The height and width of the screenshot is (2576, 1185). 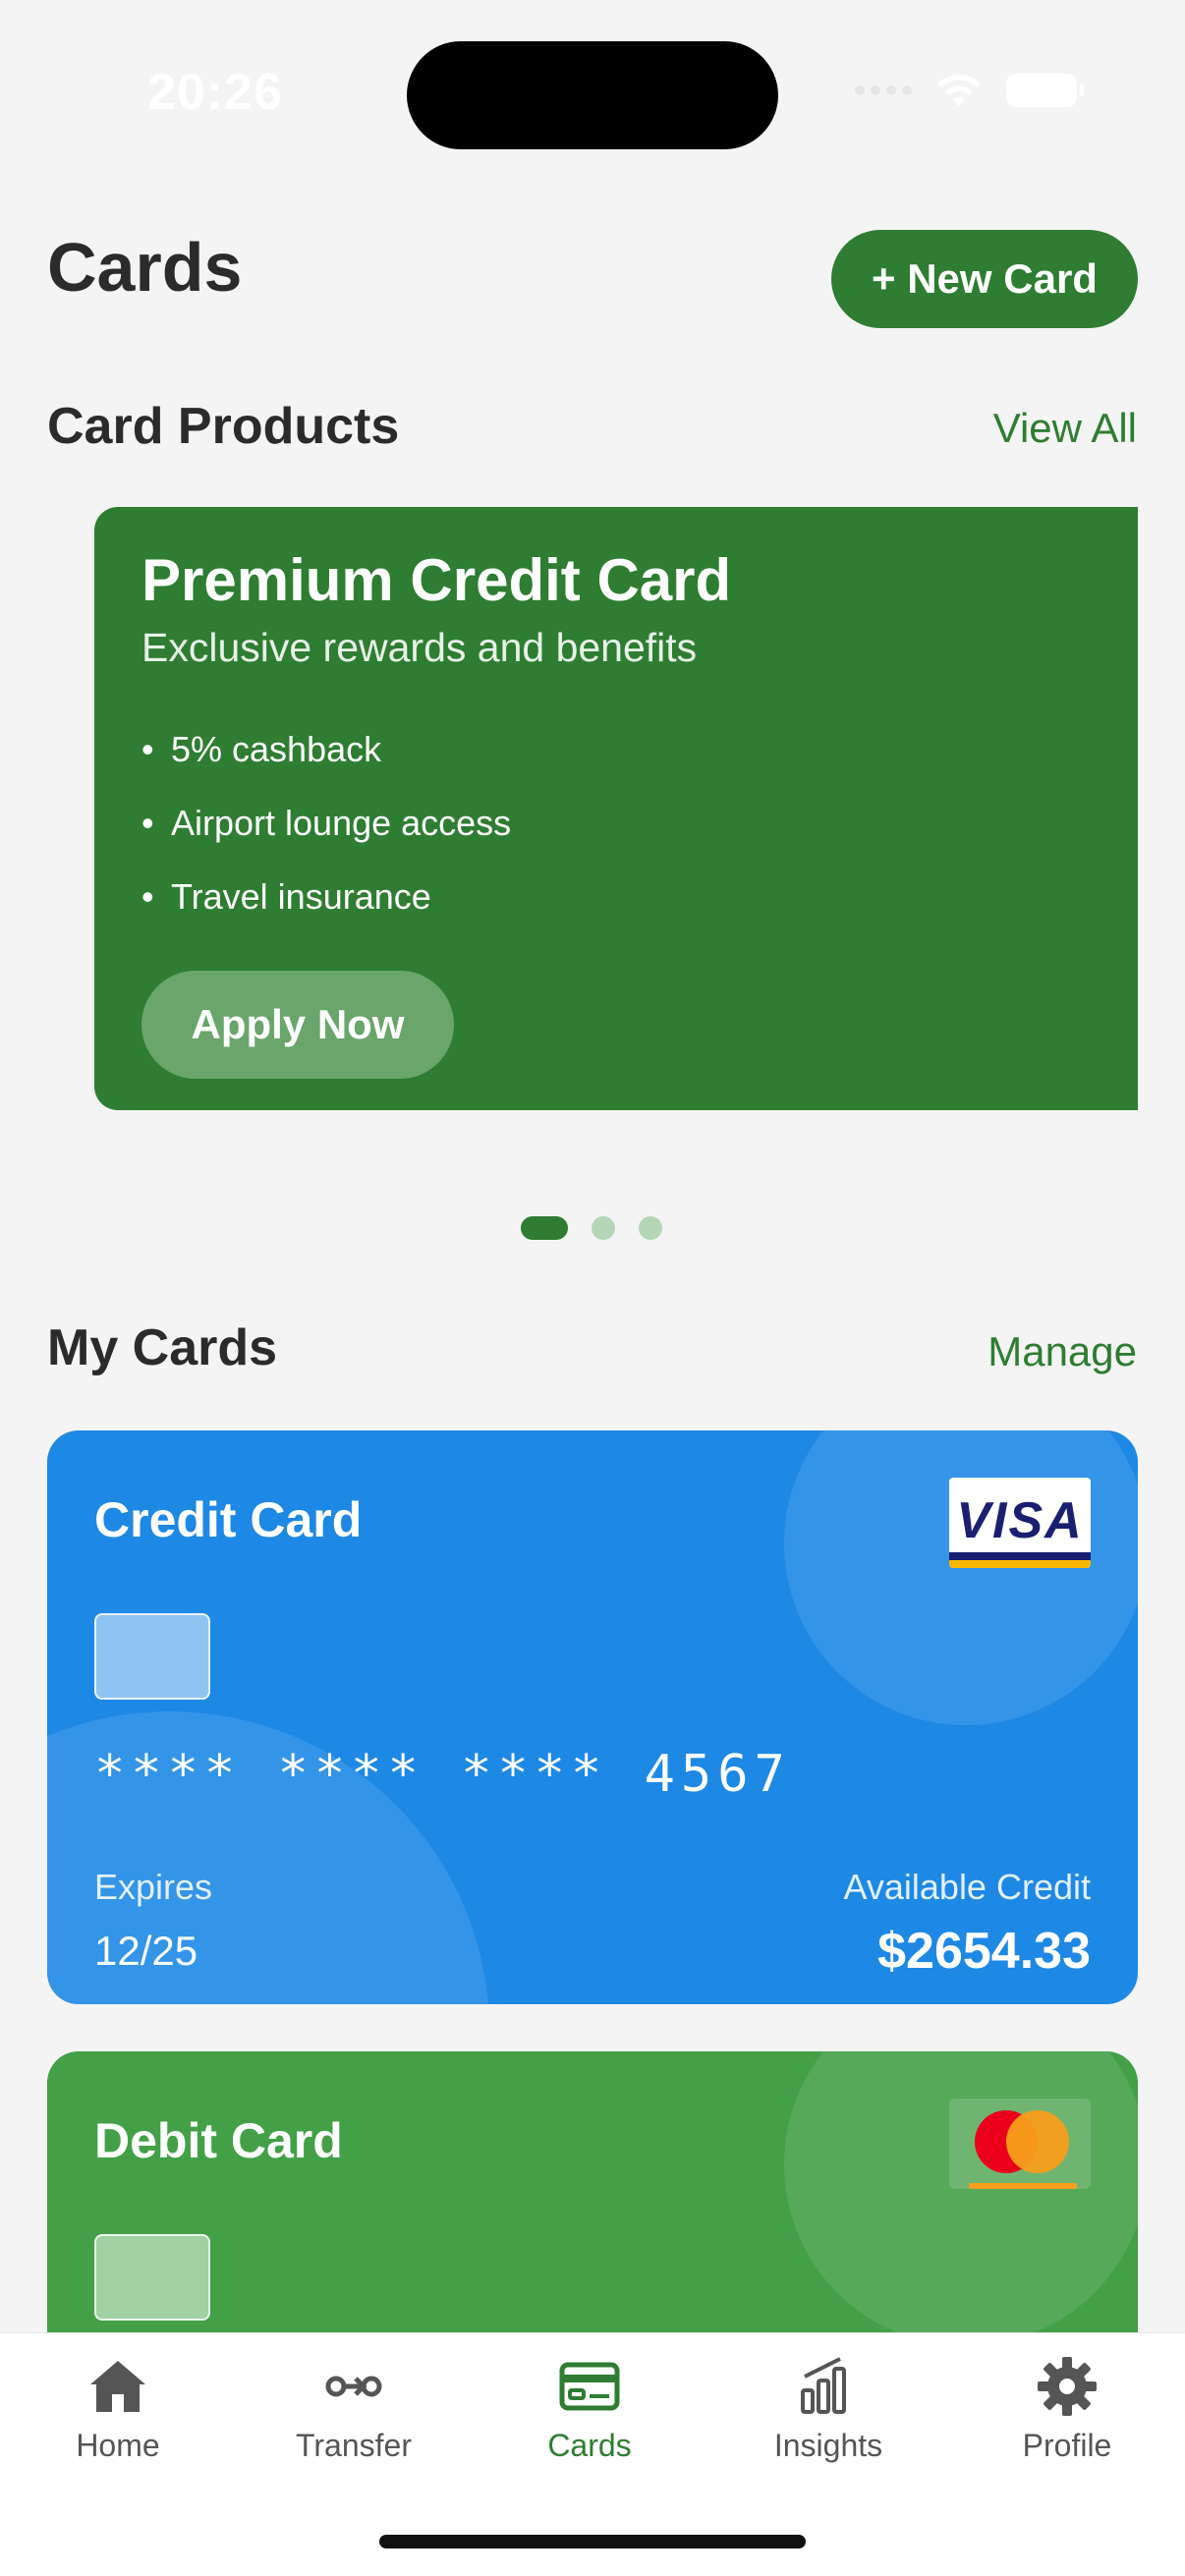 I want to click on available-credit-label: Available Credit, so click(x=967, y=1887).